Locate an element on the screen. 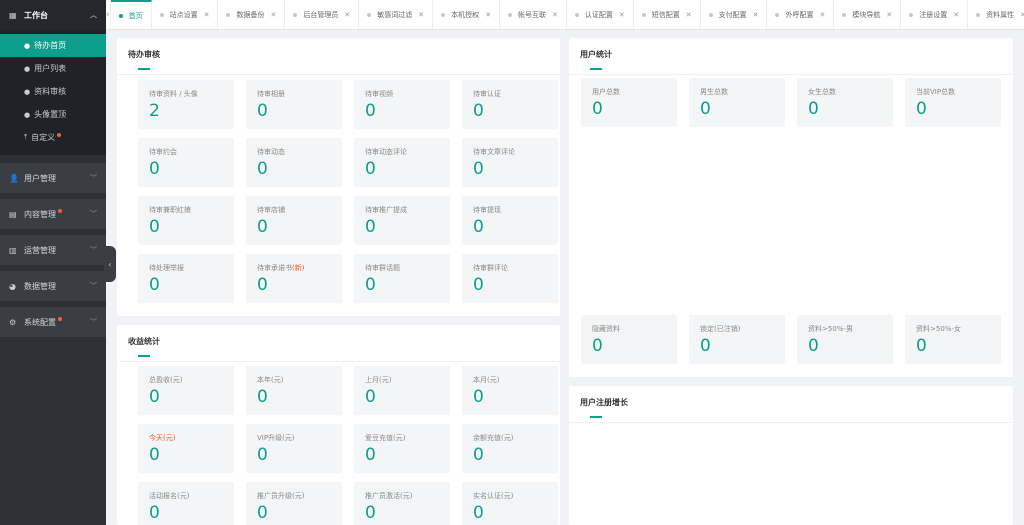  stat-card: 待审动态评论 0 is located at coordinates (402, 162).